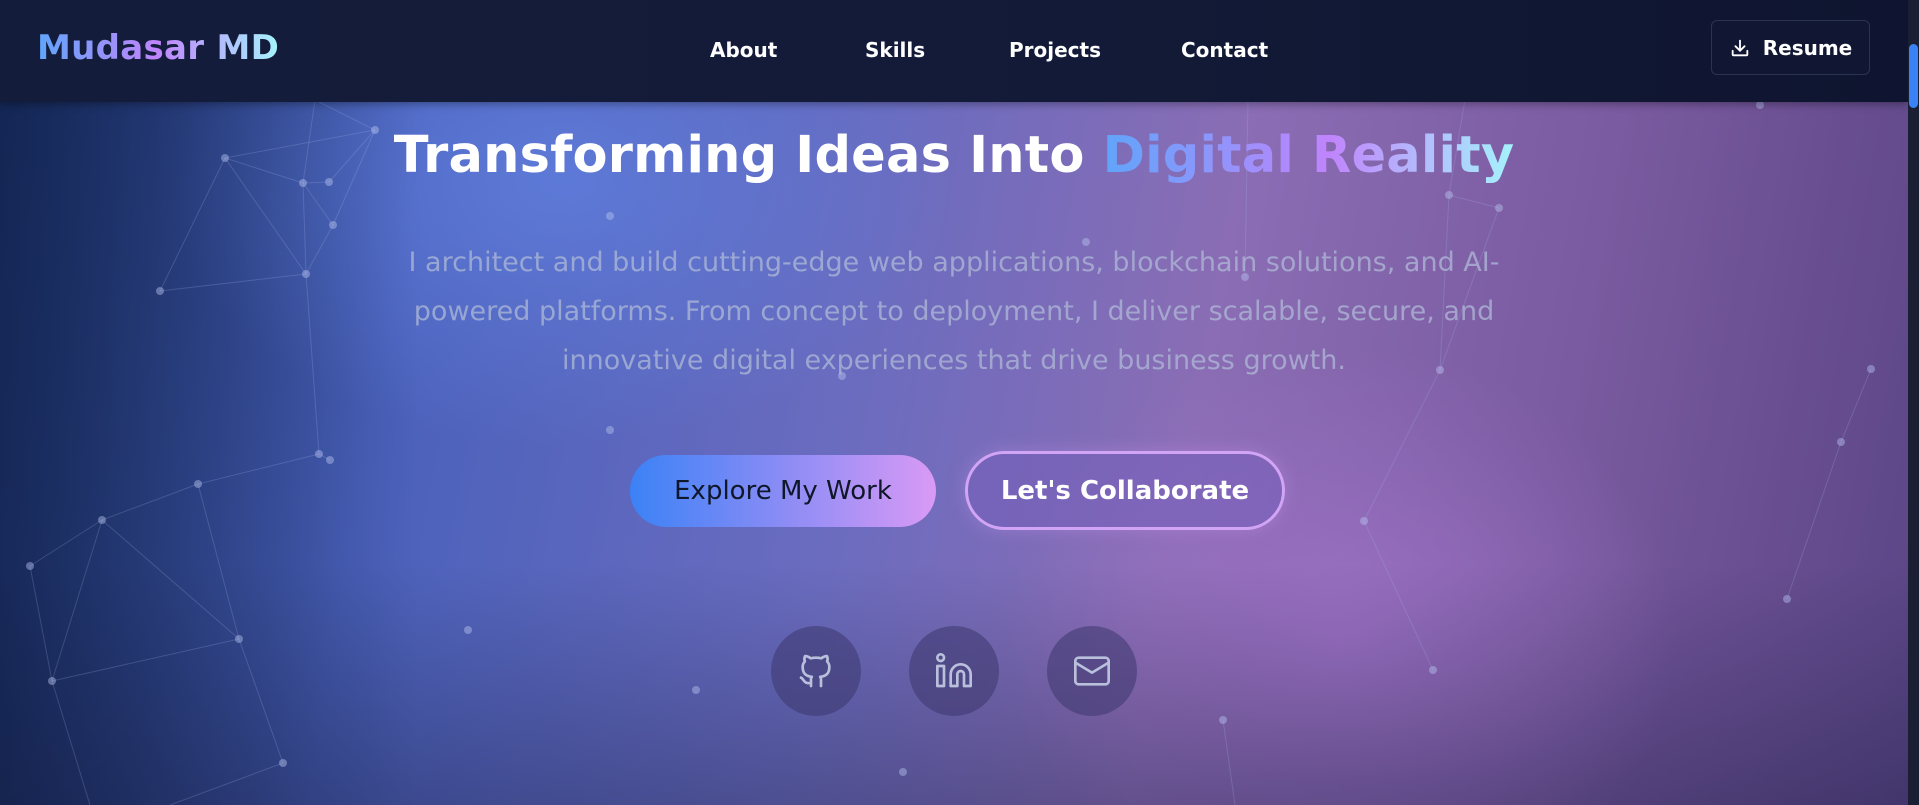 This screenshot has width=1919, height=805. What do you see at coordinates (1807, 47) in the screenshot?
I see `resume-label: Resume` at bounding box center [1807, 47].